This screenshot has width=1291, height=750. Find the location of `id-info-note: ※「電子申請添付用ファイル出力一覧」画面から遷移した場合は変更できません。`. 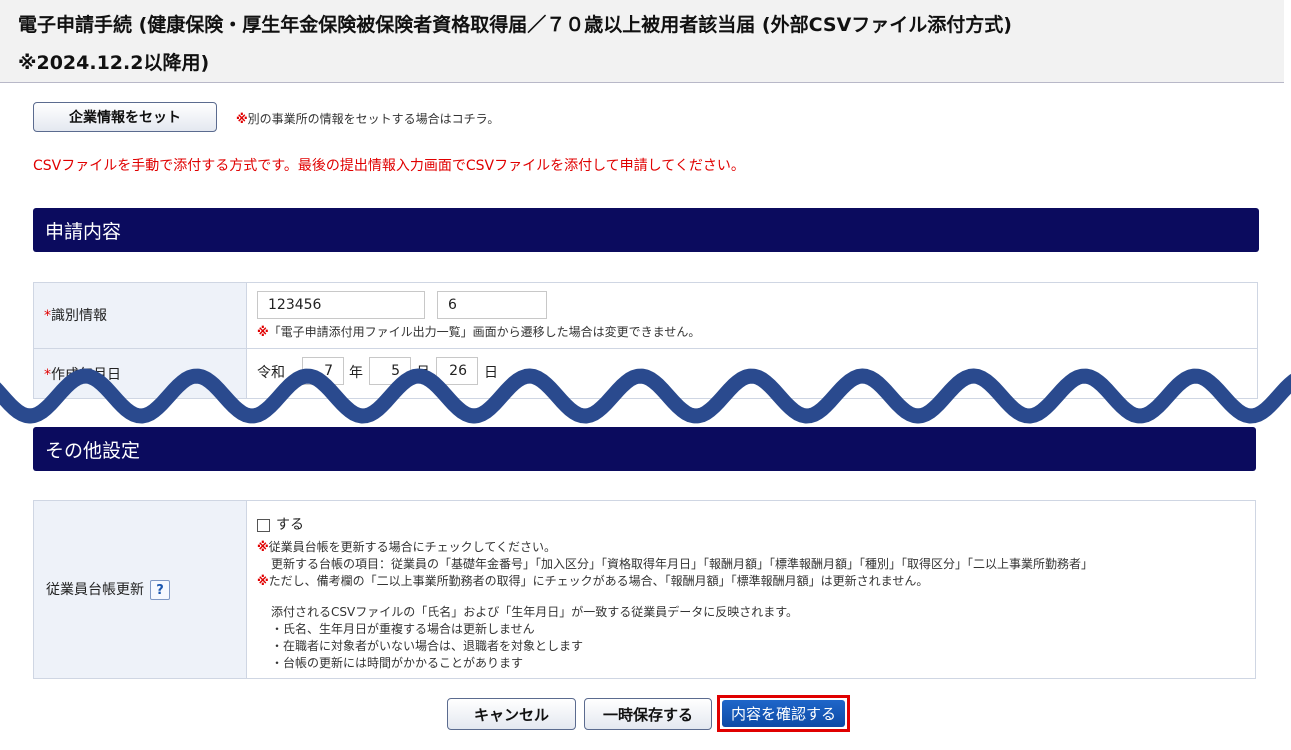

id-info-note: ※「電子申請添付用ファイル出力一覧」画面から遷移した場合は変更できません。 is located at coordinates (478, 331).